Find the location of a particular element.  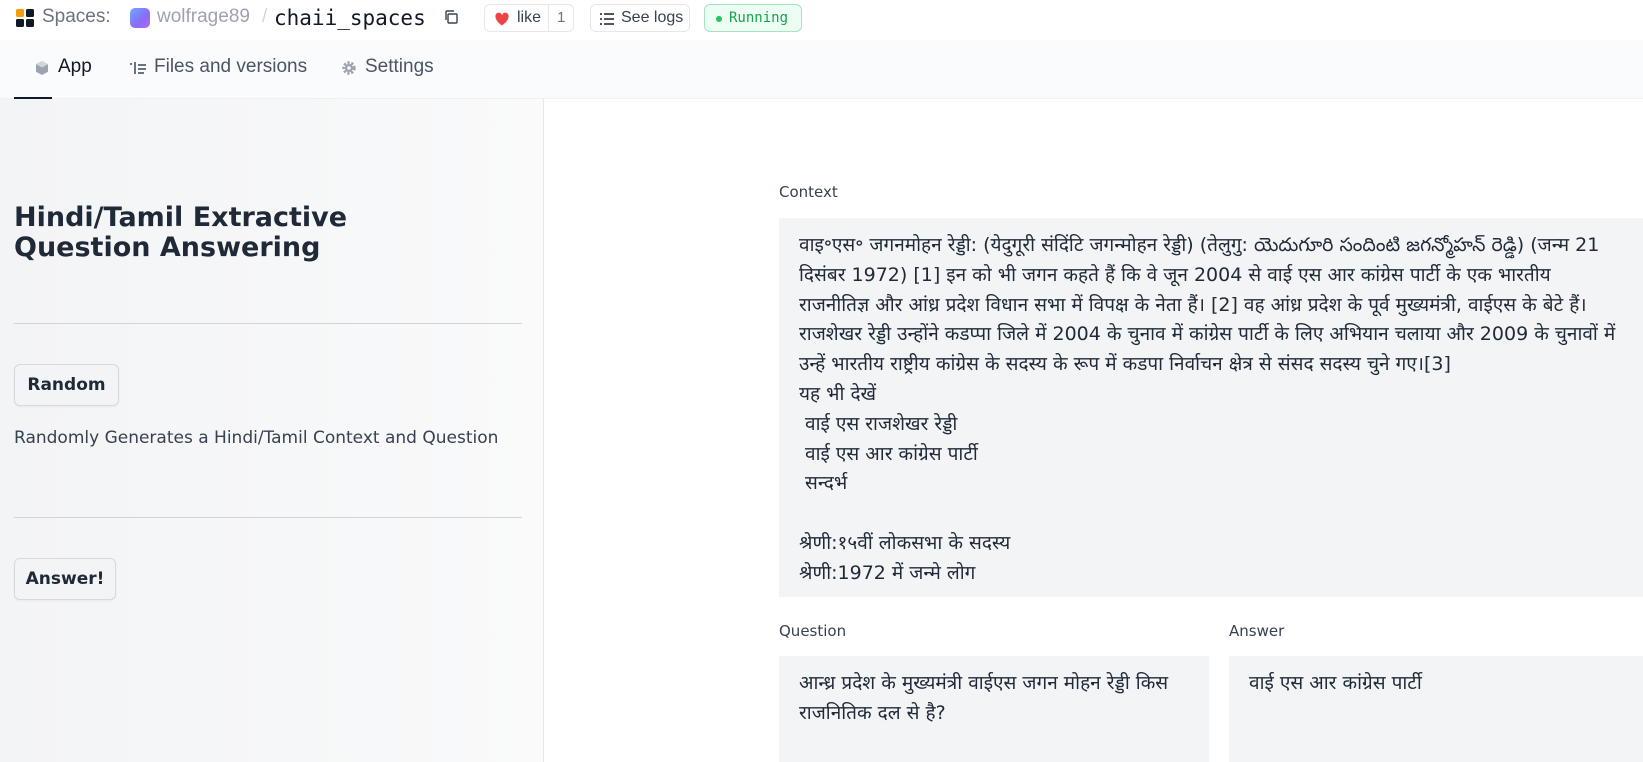

like-button: like 1 is located at coordinates (529, 18).